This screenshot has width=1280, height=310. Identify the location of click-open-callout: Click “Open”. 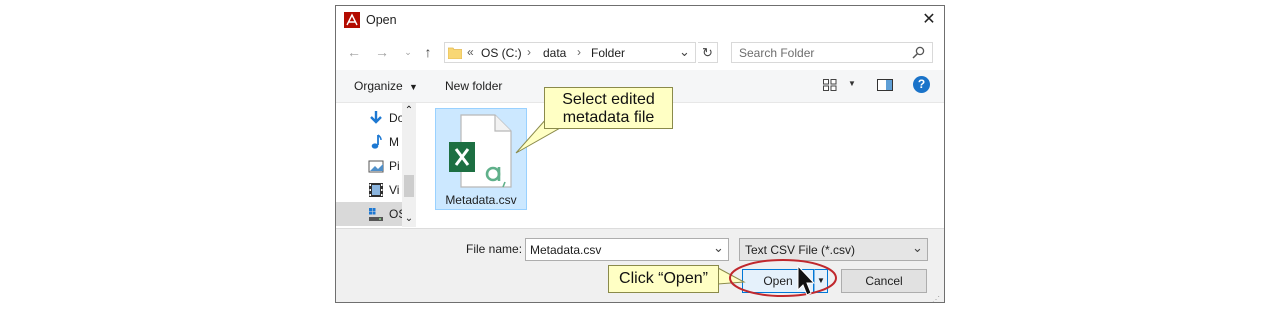
(663, 279).